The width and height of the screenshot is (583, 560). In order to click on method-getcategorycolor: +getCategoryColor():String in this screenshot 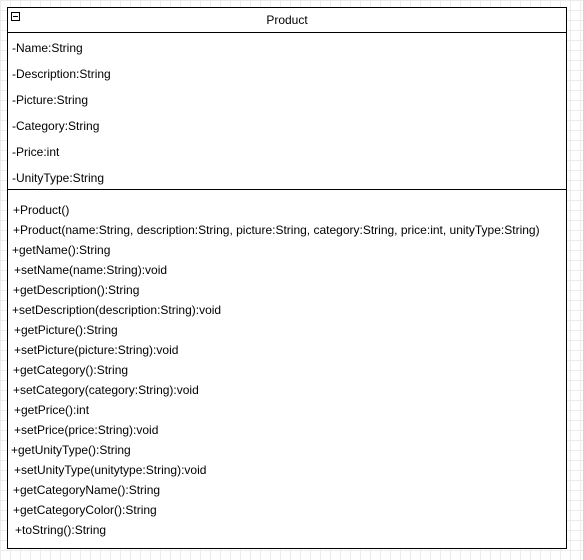, I will do `click(85, 510)`.